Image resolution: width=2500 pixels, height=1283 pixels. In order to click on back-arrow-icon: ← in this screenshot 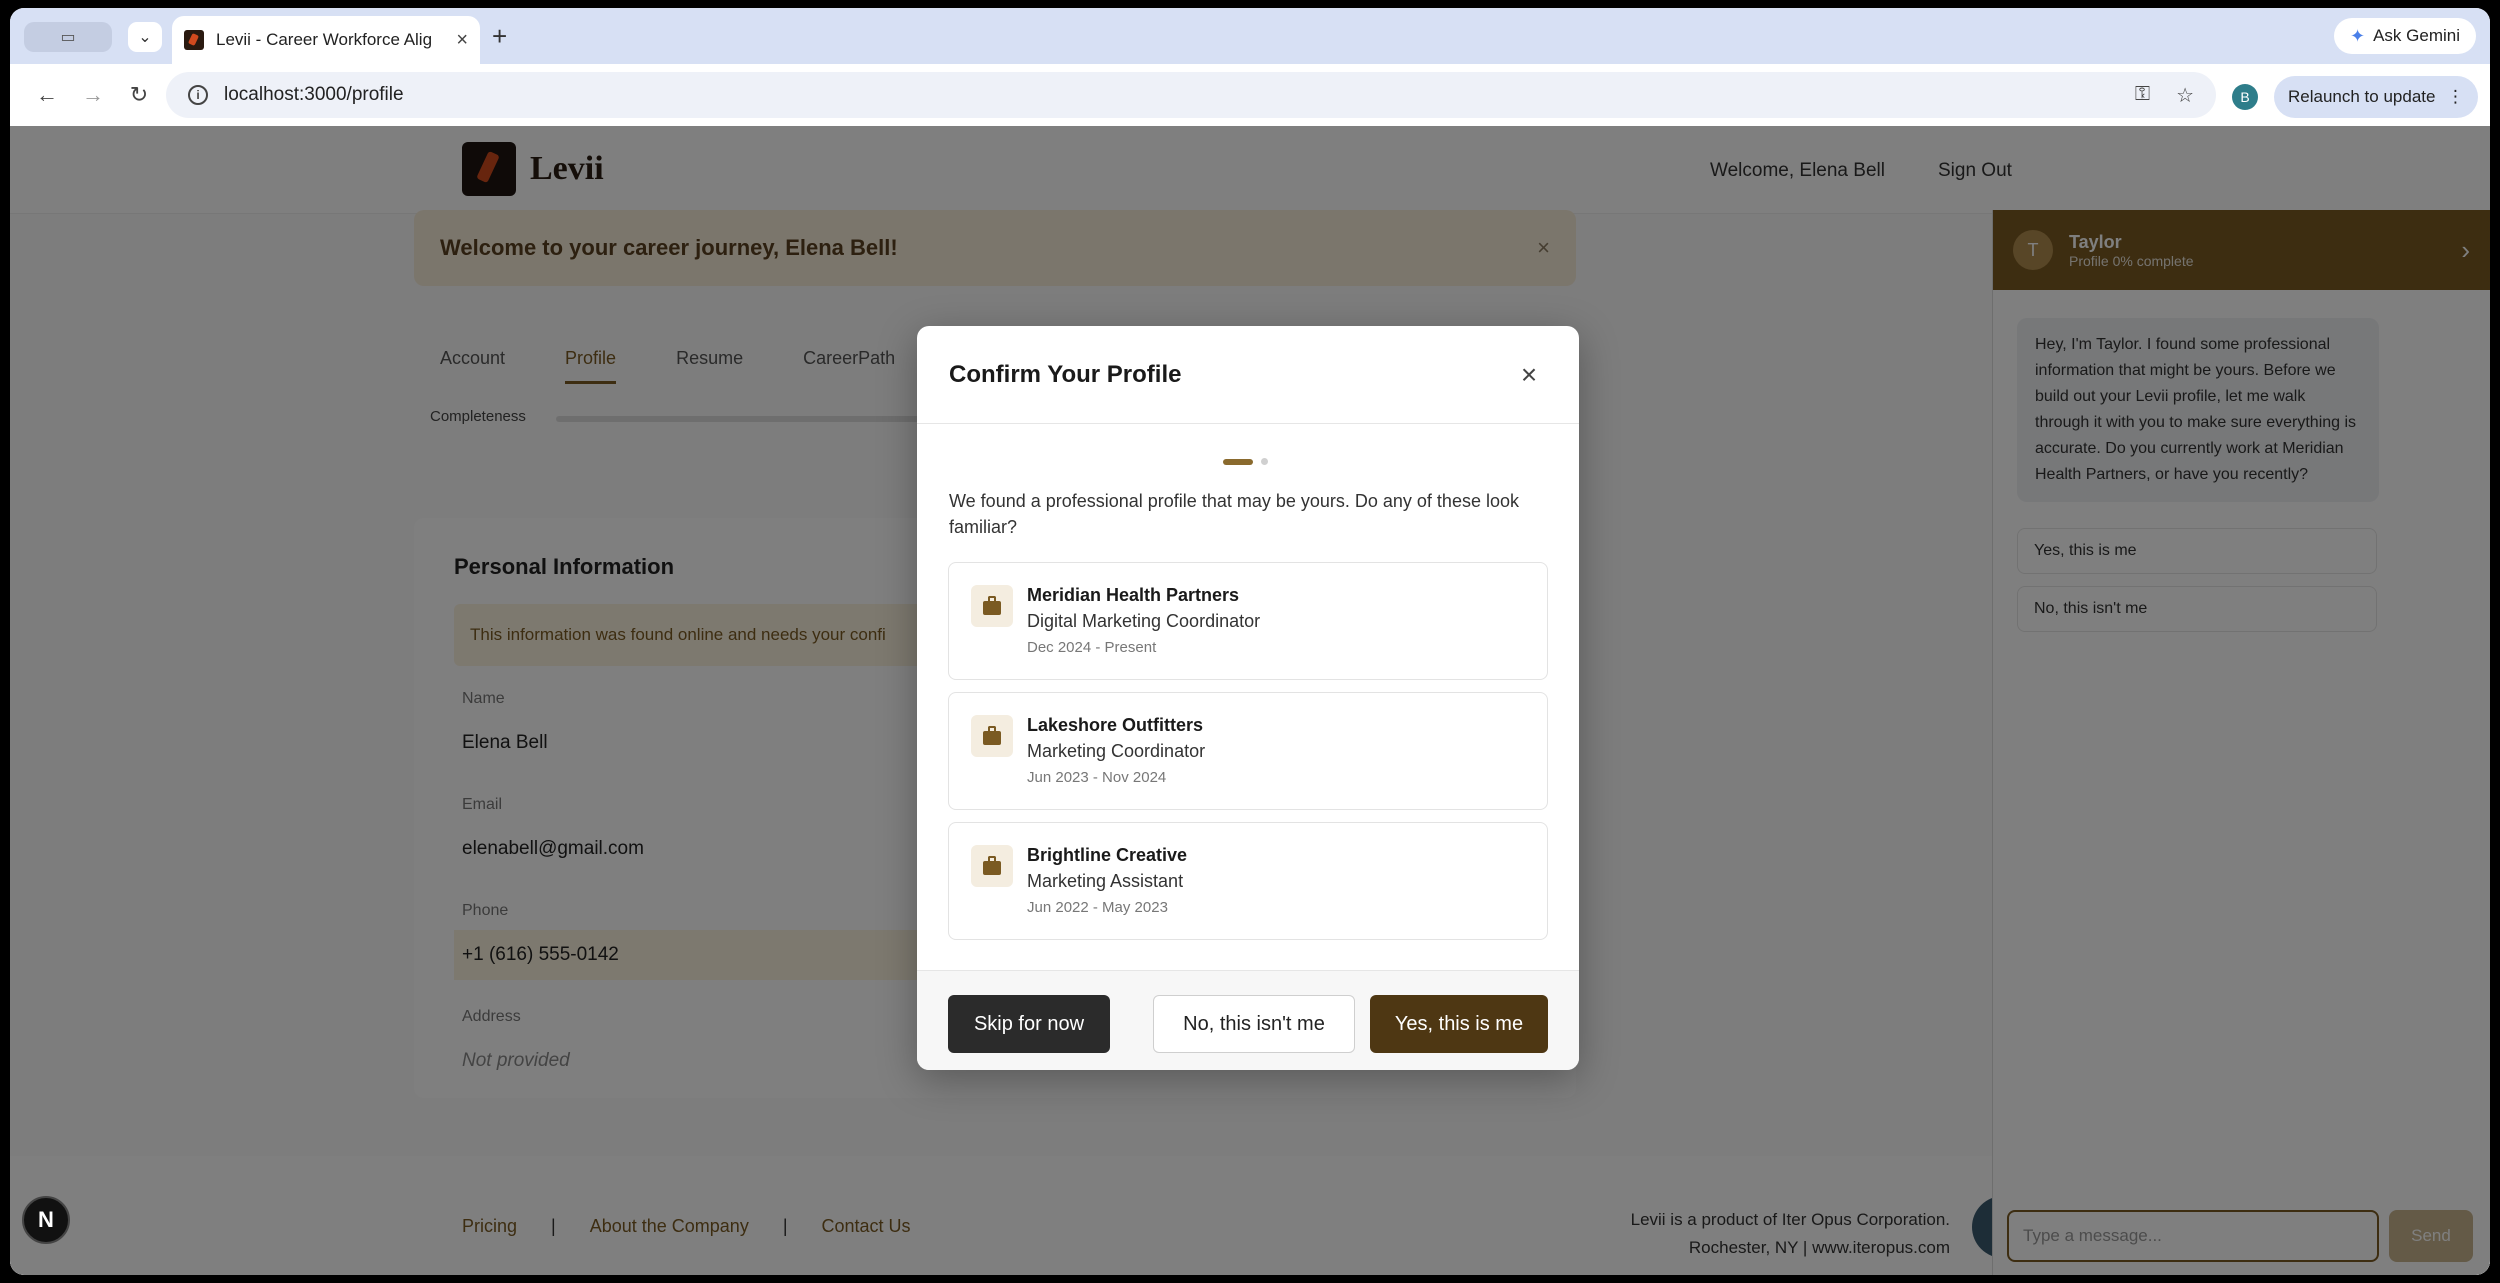, I will do `click(47, 95)`.